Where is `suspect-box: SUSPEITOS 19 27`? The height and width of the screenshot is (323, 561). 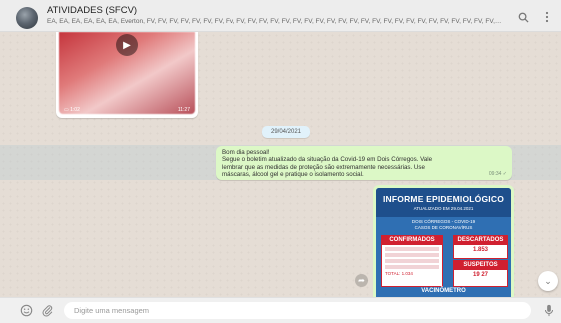
suspect-box: SUSPEITOS 19 27 is located at coordinates (480, 273).